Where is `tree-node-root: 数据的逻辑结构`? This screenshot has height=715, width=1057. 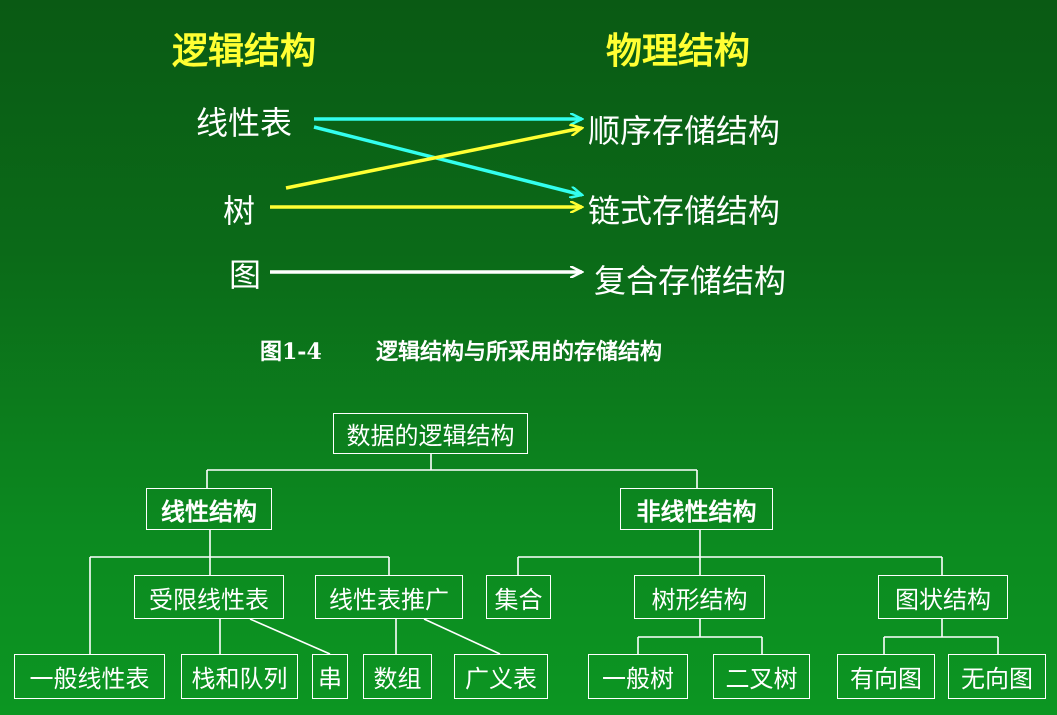 tree-node-root: 数据的逻辑结构 is located at coordinates (430, 433).